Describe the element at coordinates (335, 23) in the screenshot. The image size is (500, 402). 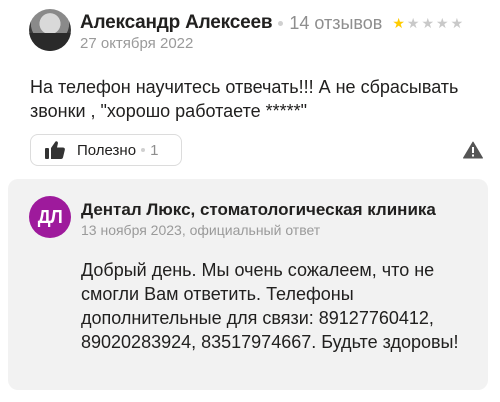
I see `author-reviews-count: 14 отзывов` at that location.